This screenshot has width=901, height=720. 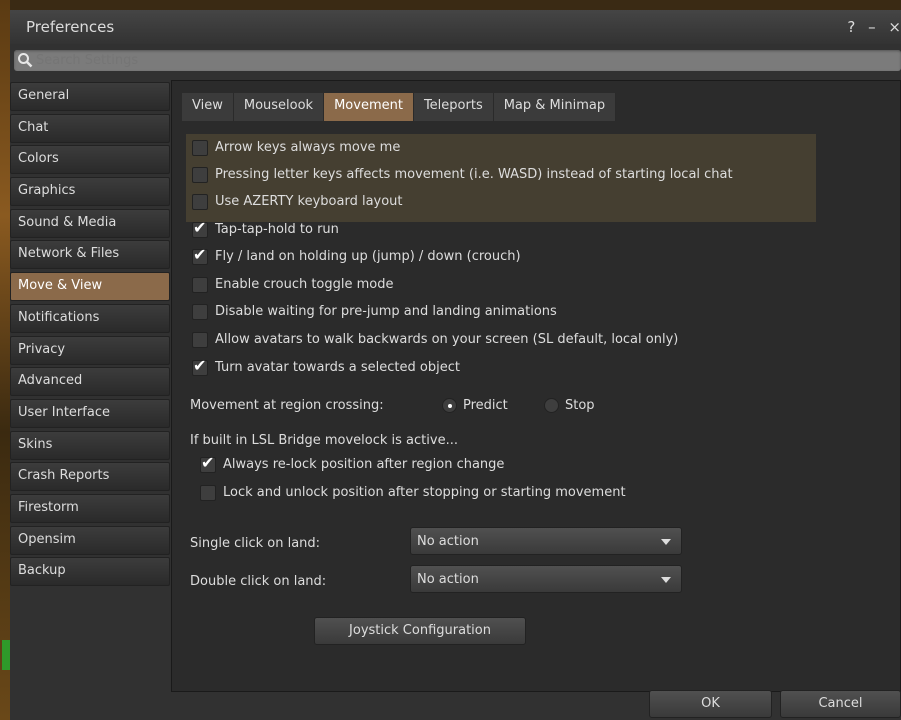 What do you see at coordinates (258, 581) in the screenshot?
I see `double-click-label: Double click on land:` at bounding box center [258, 581].